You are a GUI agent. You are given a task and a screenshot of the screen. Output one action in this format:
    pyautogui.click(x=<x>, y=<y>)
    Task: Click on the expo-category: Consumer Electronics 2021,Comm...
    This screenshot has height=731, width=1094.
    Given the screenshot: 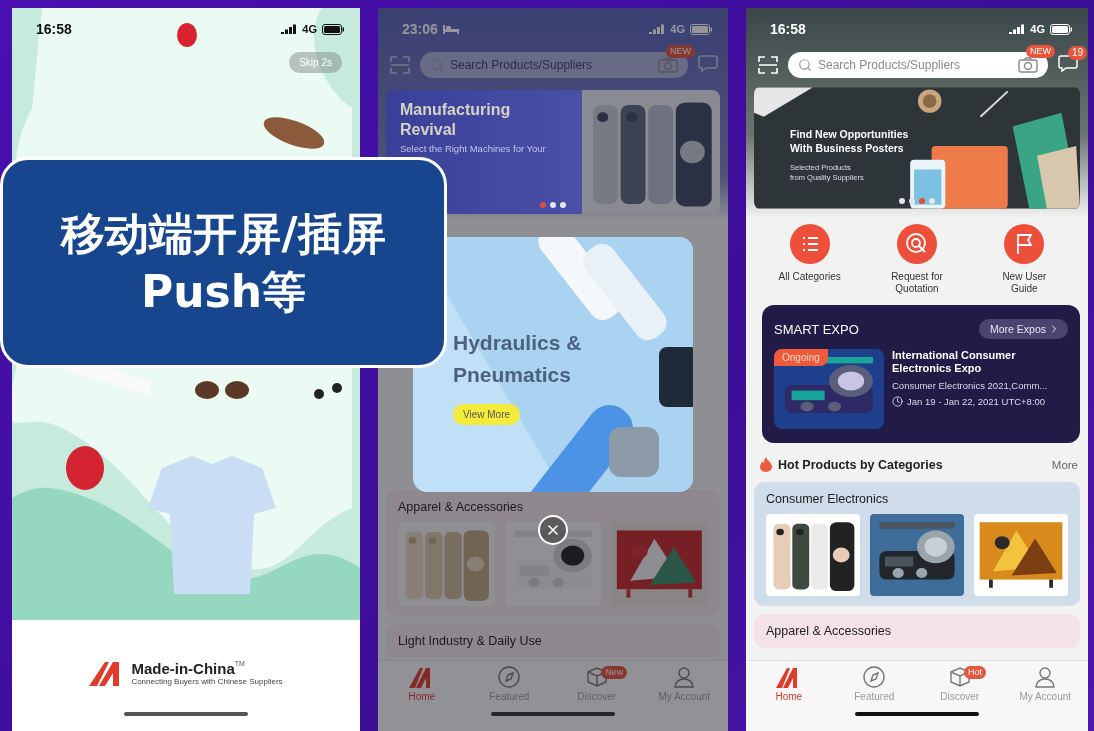 What is the action you would take?
    pyautogui.click(x=970, y=386)
    